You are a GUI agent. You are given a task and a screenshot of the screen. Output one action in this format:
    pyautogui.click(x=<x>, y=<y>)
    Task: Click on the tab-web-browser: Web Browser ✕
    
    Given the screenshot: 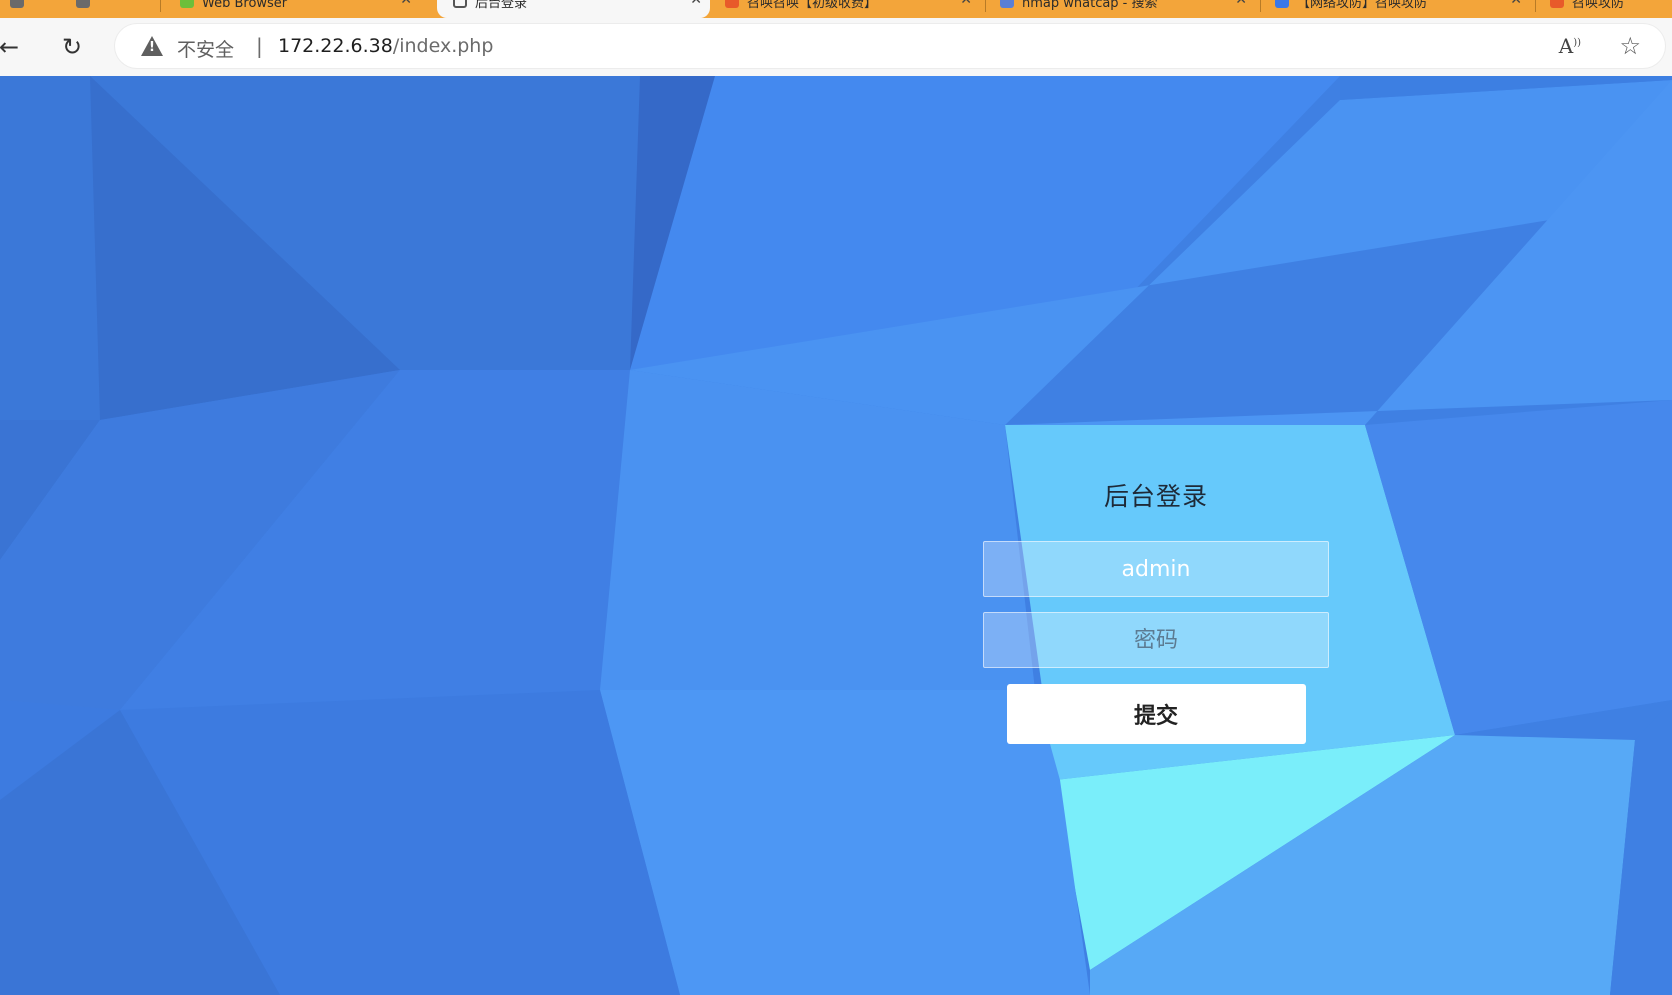 What is the action you would take?
    pyautogui.click(x=300, y=9)
    